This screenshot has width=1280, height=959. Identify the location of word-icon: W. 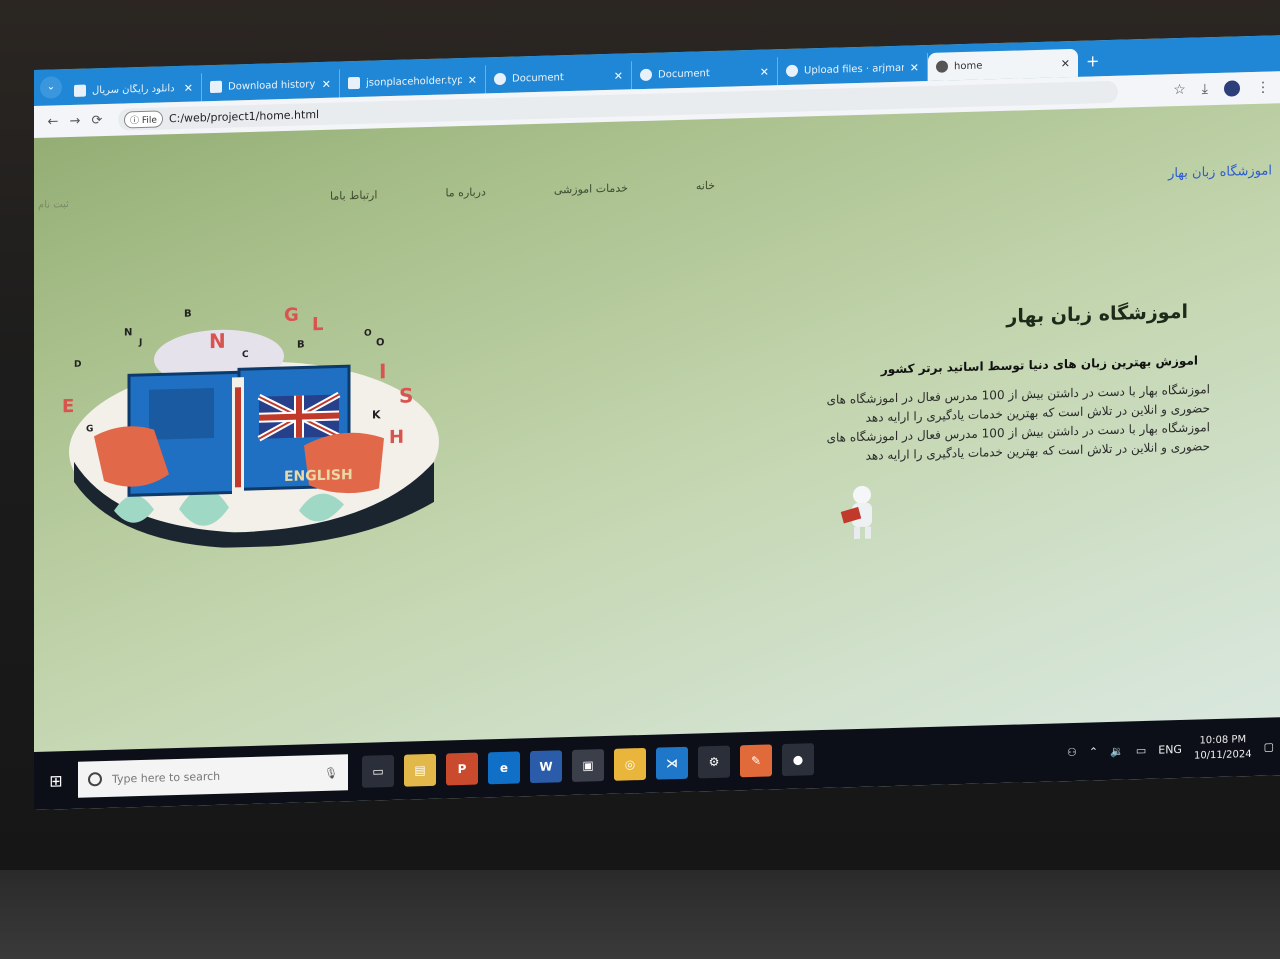
(546, 767).